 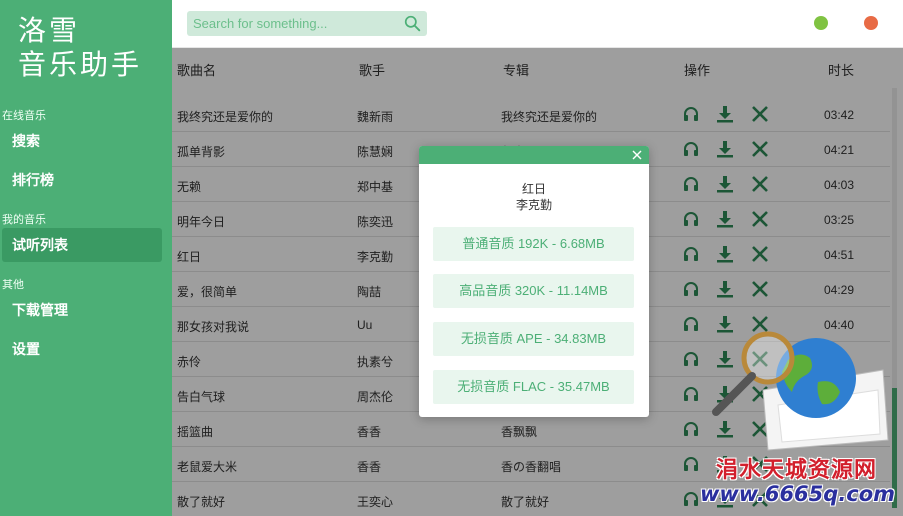 What do you see at coordinates (82, 310) in the screenshot?
I see `sidebar-item-downloads: 下载管理` at bounding box center [82, 310].